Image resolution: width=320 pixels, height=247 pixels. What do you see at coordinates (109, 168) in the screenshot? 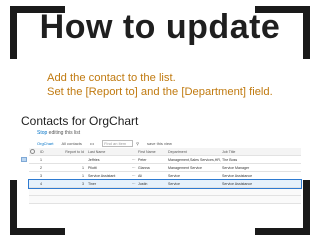
I see `cell-last-name: Pilotti` at bounding box center [109, 168].